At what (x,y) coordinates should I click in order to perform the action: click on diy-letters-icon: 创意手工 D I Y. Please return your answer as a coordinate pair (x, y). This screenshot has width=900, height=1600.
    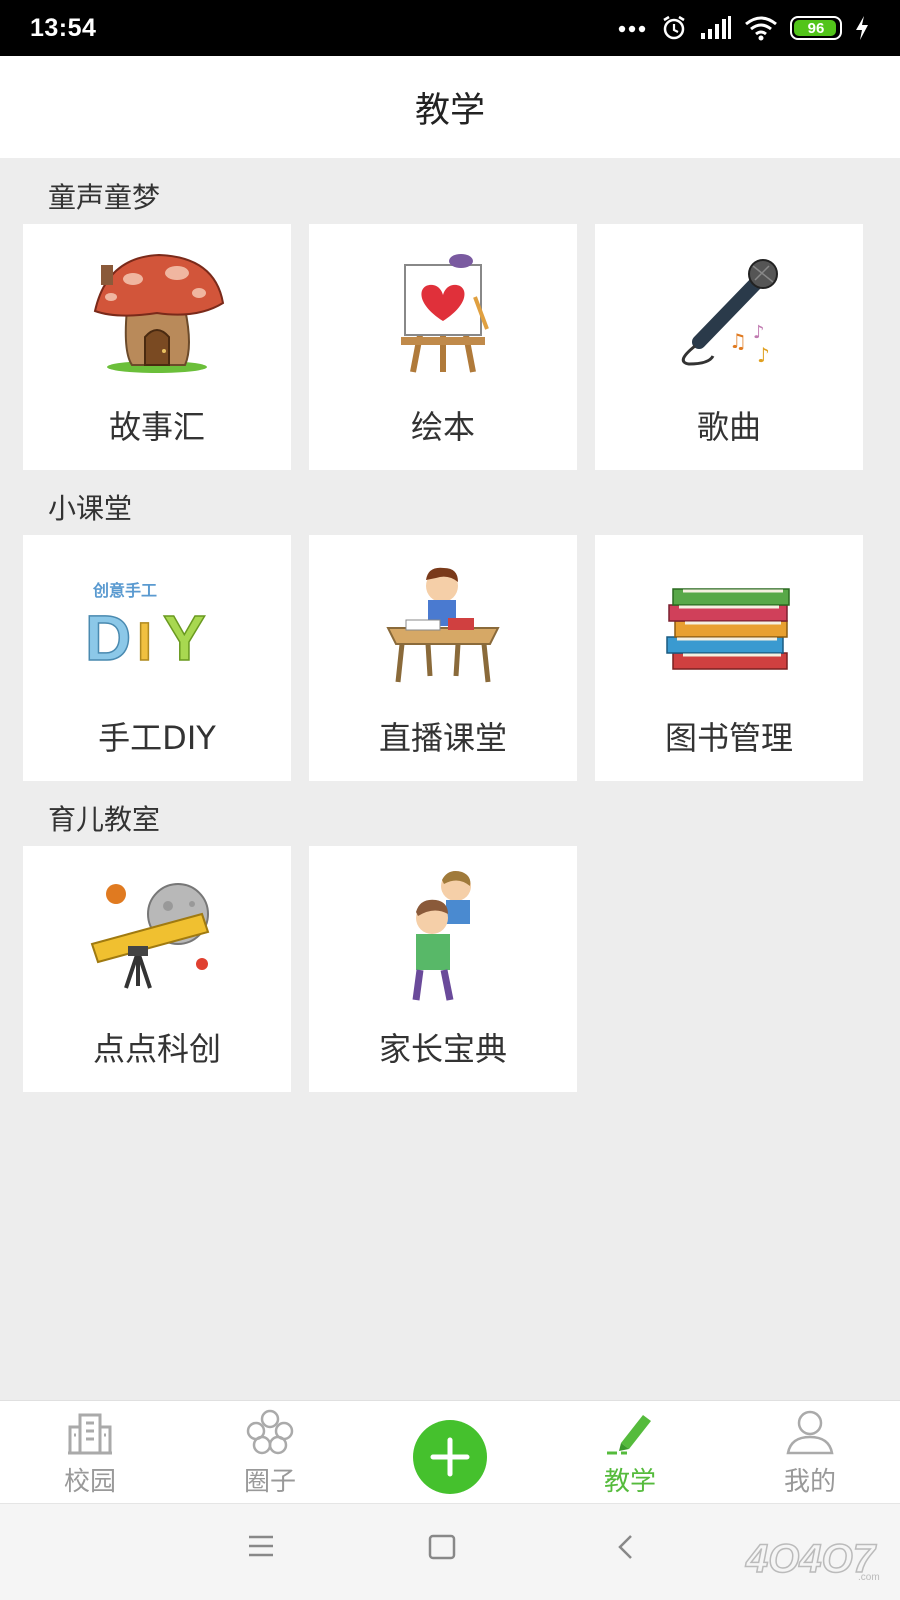
    Looking at the image, I should click on (145, 628).